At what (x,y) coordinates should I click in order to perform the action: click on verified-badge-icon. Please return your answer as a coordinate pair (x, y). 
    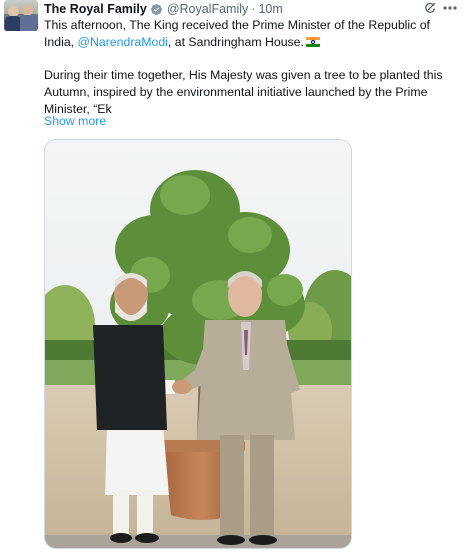
    Looking at the image, I should click on (156, 9).